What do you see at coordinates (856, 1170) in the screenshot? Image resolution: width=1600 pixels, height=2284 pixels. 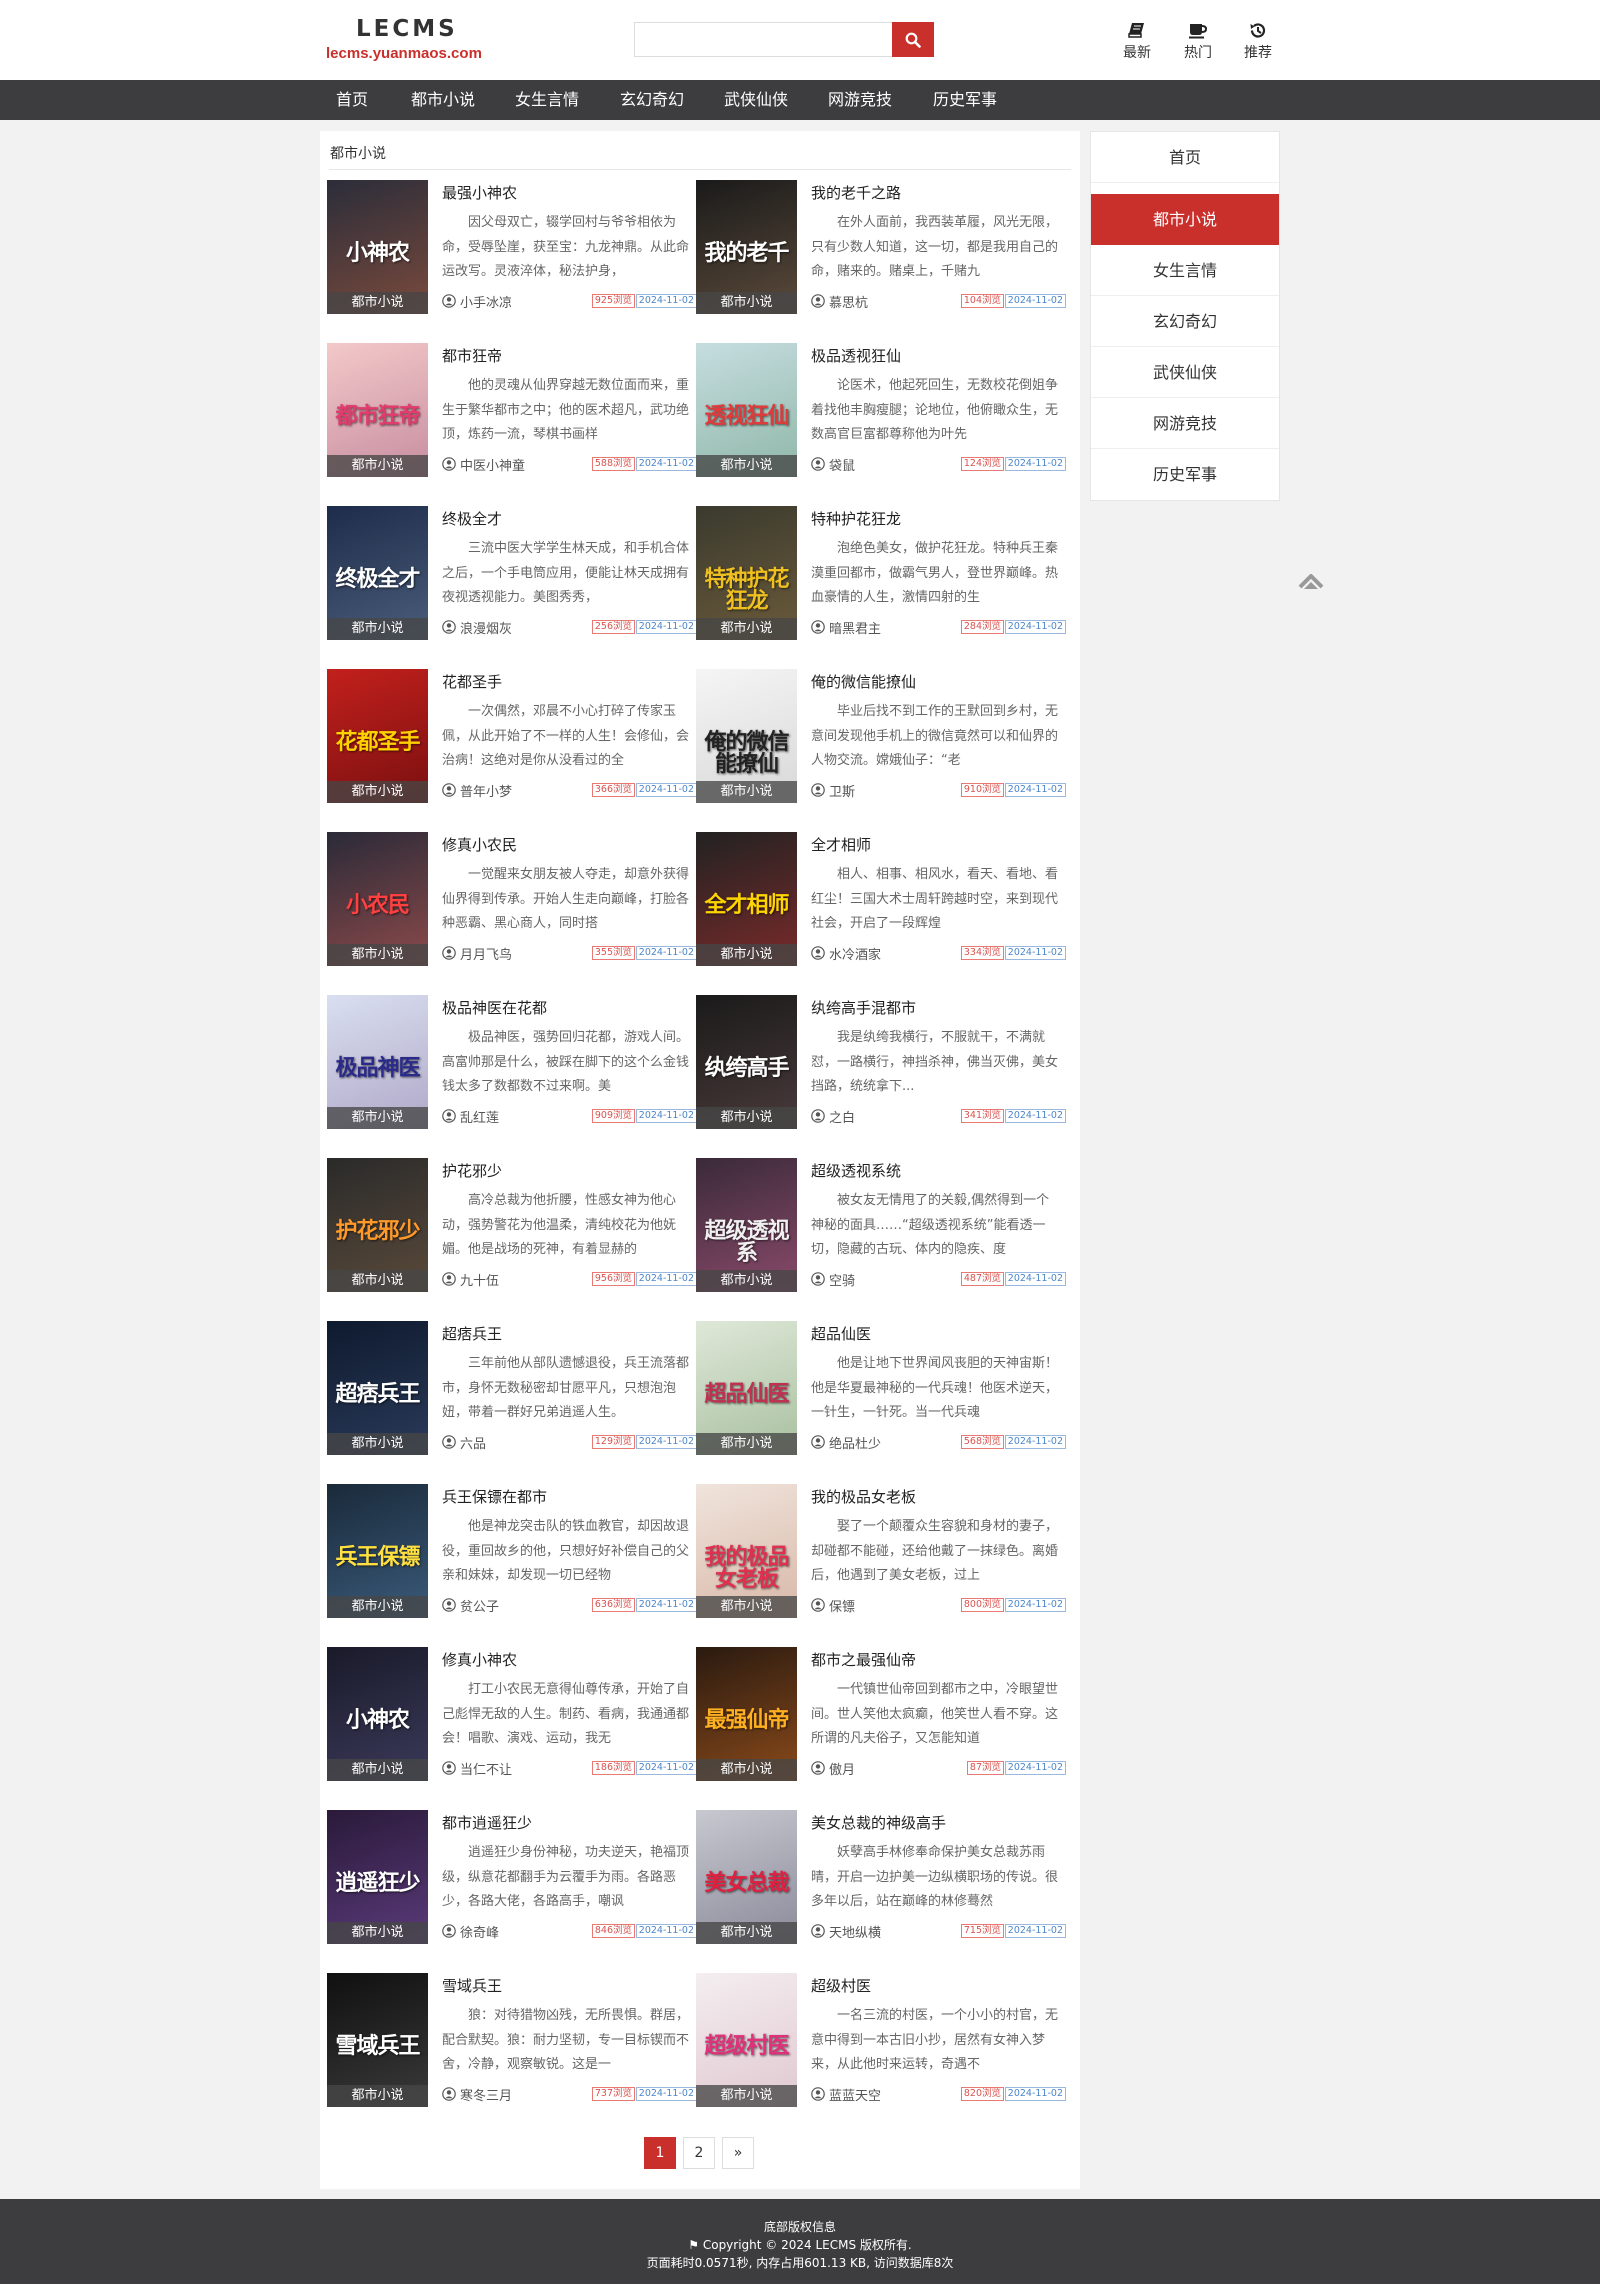 I see `book-title-link: 超级透视系统` at bounding box center [856, 1170].